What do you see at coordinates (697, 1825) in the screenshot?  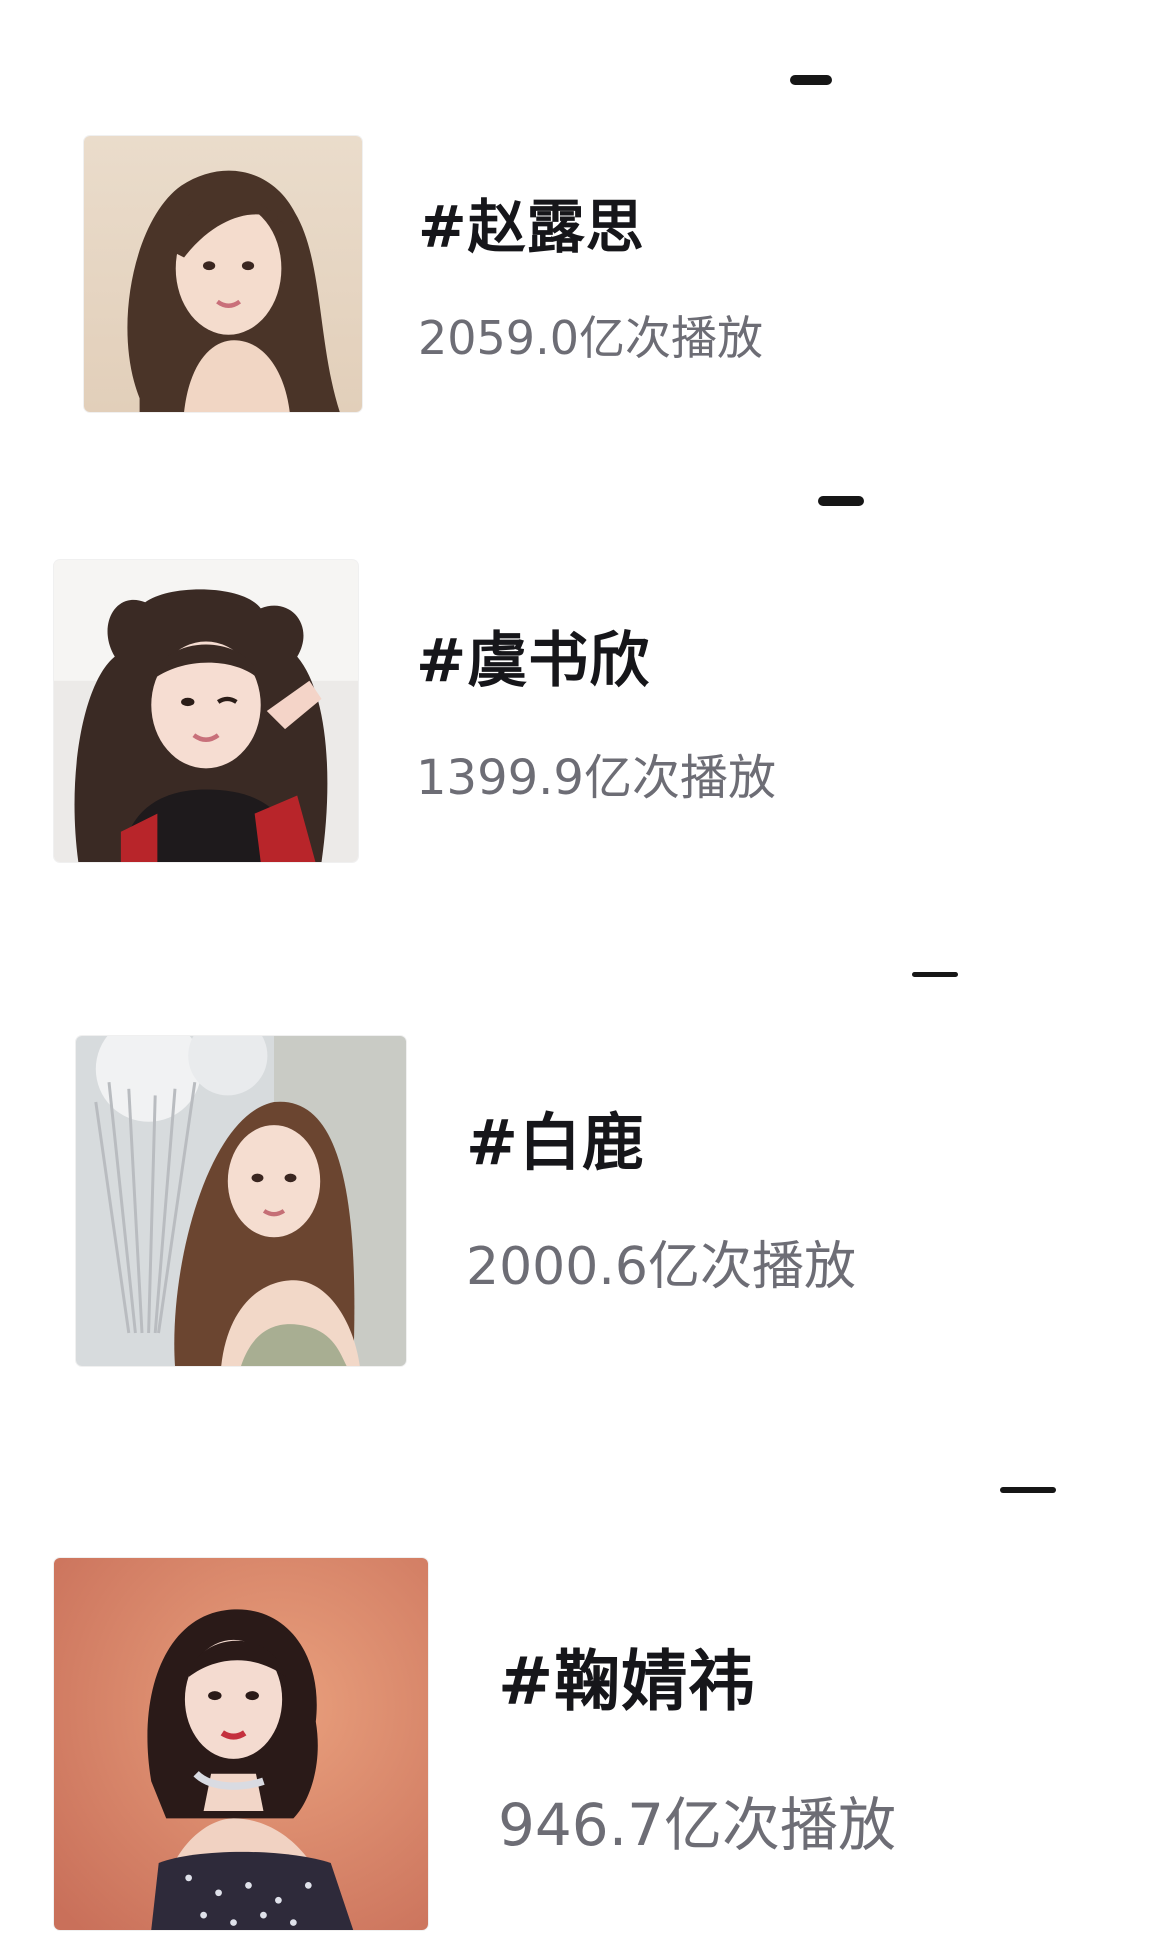 I see `play-count: 946.7亿次播放` at bounding box center [697, 1825].